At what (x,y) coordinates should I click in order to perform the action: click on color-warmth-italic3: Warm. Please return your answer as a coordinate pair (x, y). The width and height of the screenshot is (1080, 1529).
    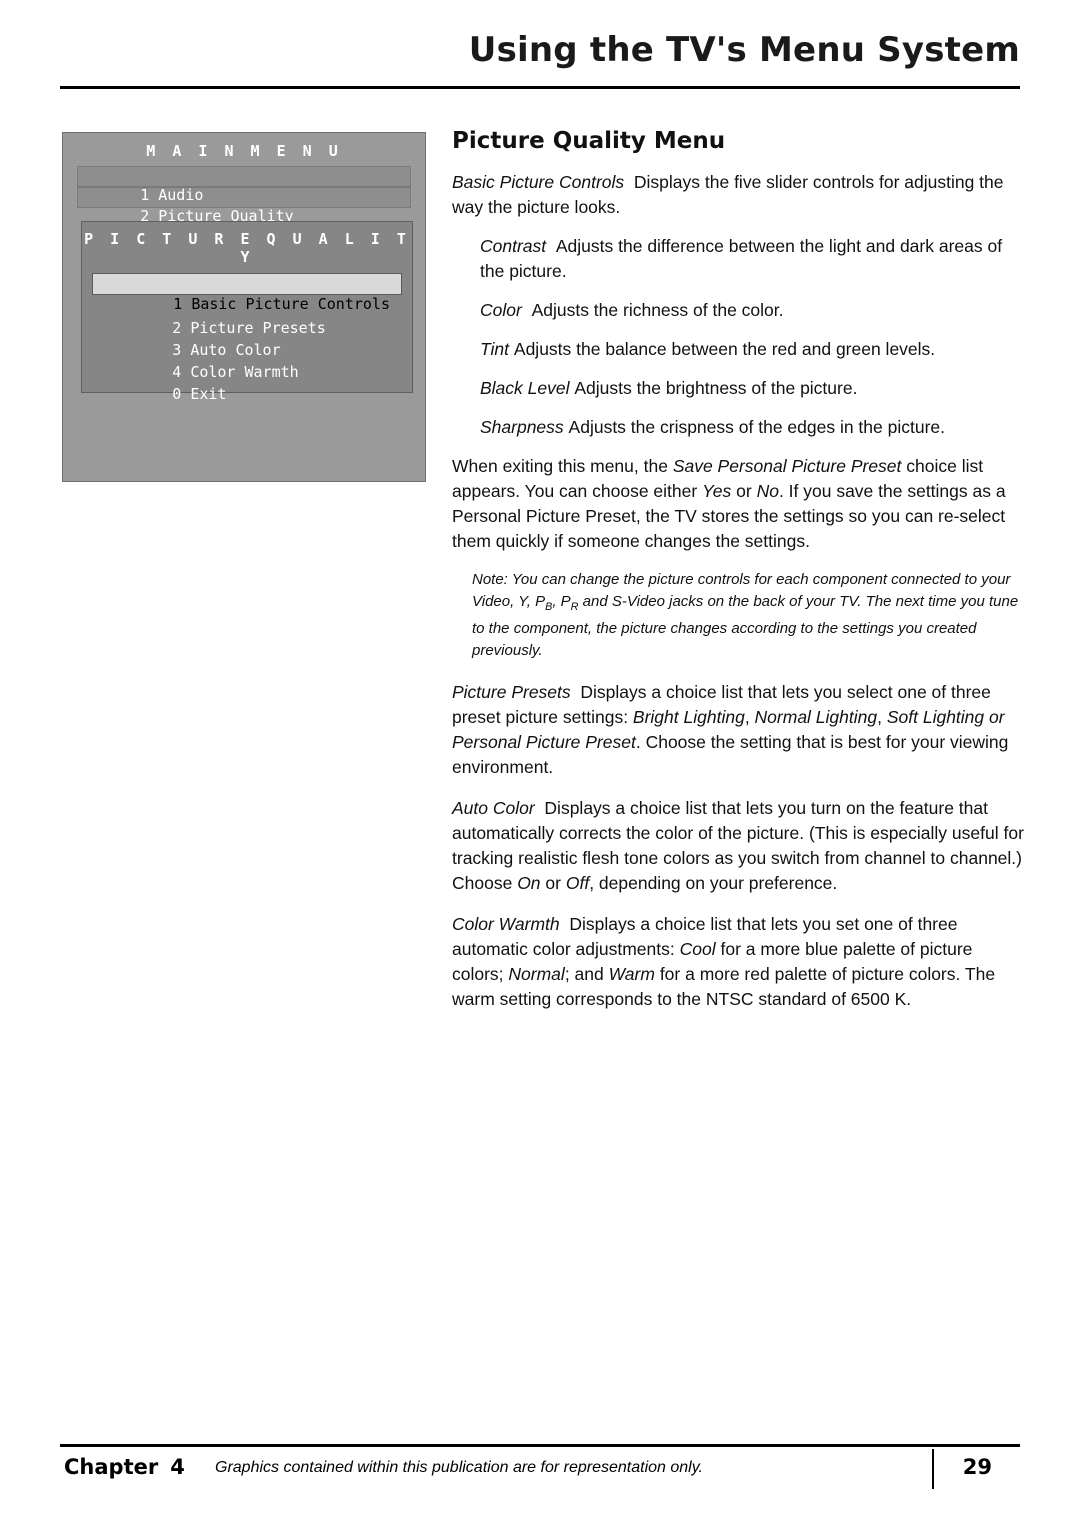
    Looking at the image, I should click on (631, 974).